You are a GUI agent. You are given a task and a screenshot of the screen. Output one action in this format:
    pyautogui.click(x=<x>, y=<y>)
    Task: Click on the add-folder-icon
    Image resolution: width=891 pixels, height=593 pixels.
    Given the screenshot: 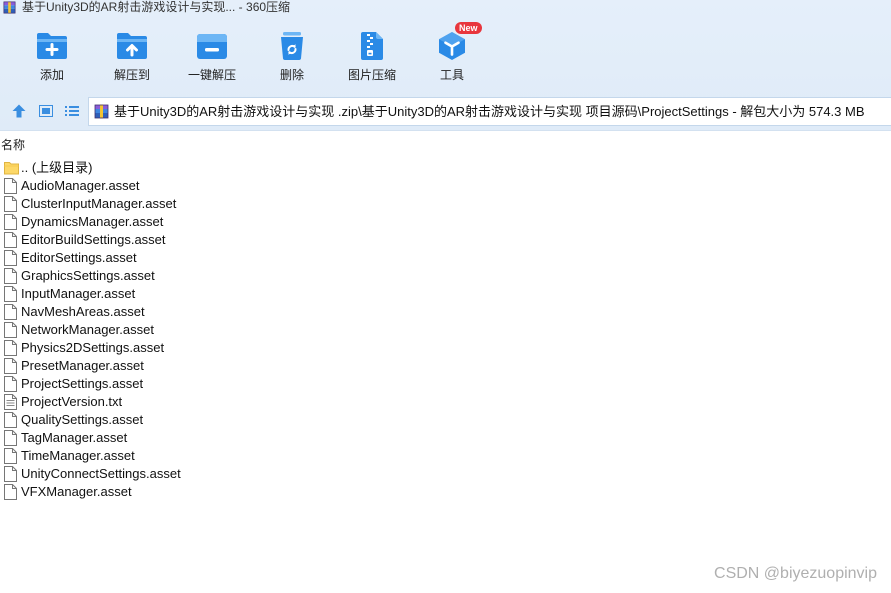 What is the action you would take?
    pyautogui.click(x=52, y=46)
    